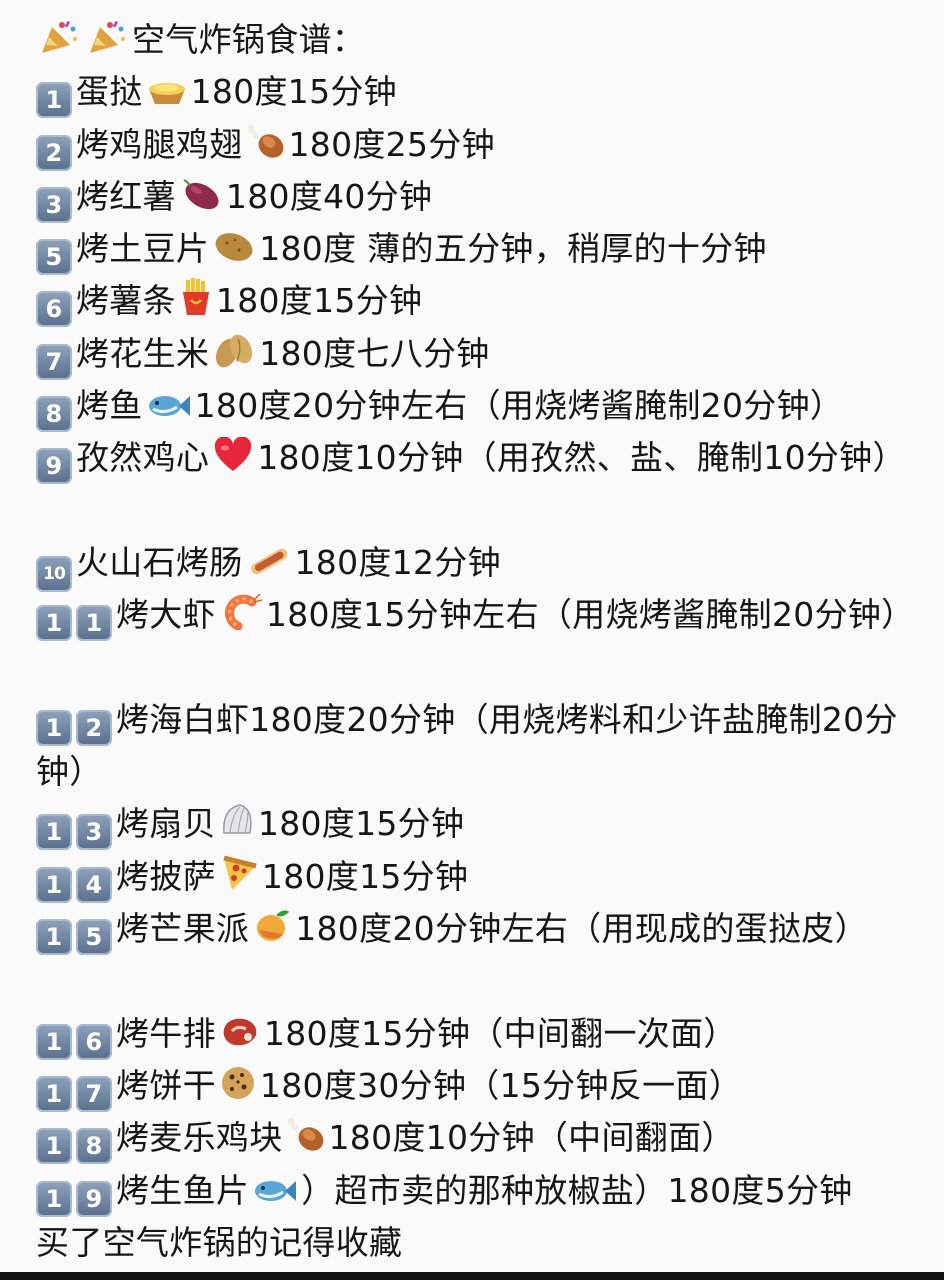 This screenshot has width=944, height=1280. I want to click on footer-text: 买了空气炸锅的记得收藏, so click(219, 1242).